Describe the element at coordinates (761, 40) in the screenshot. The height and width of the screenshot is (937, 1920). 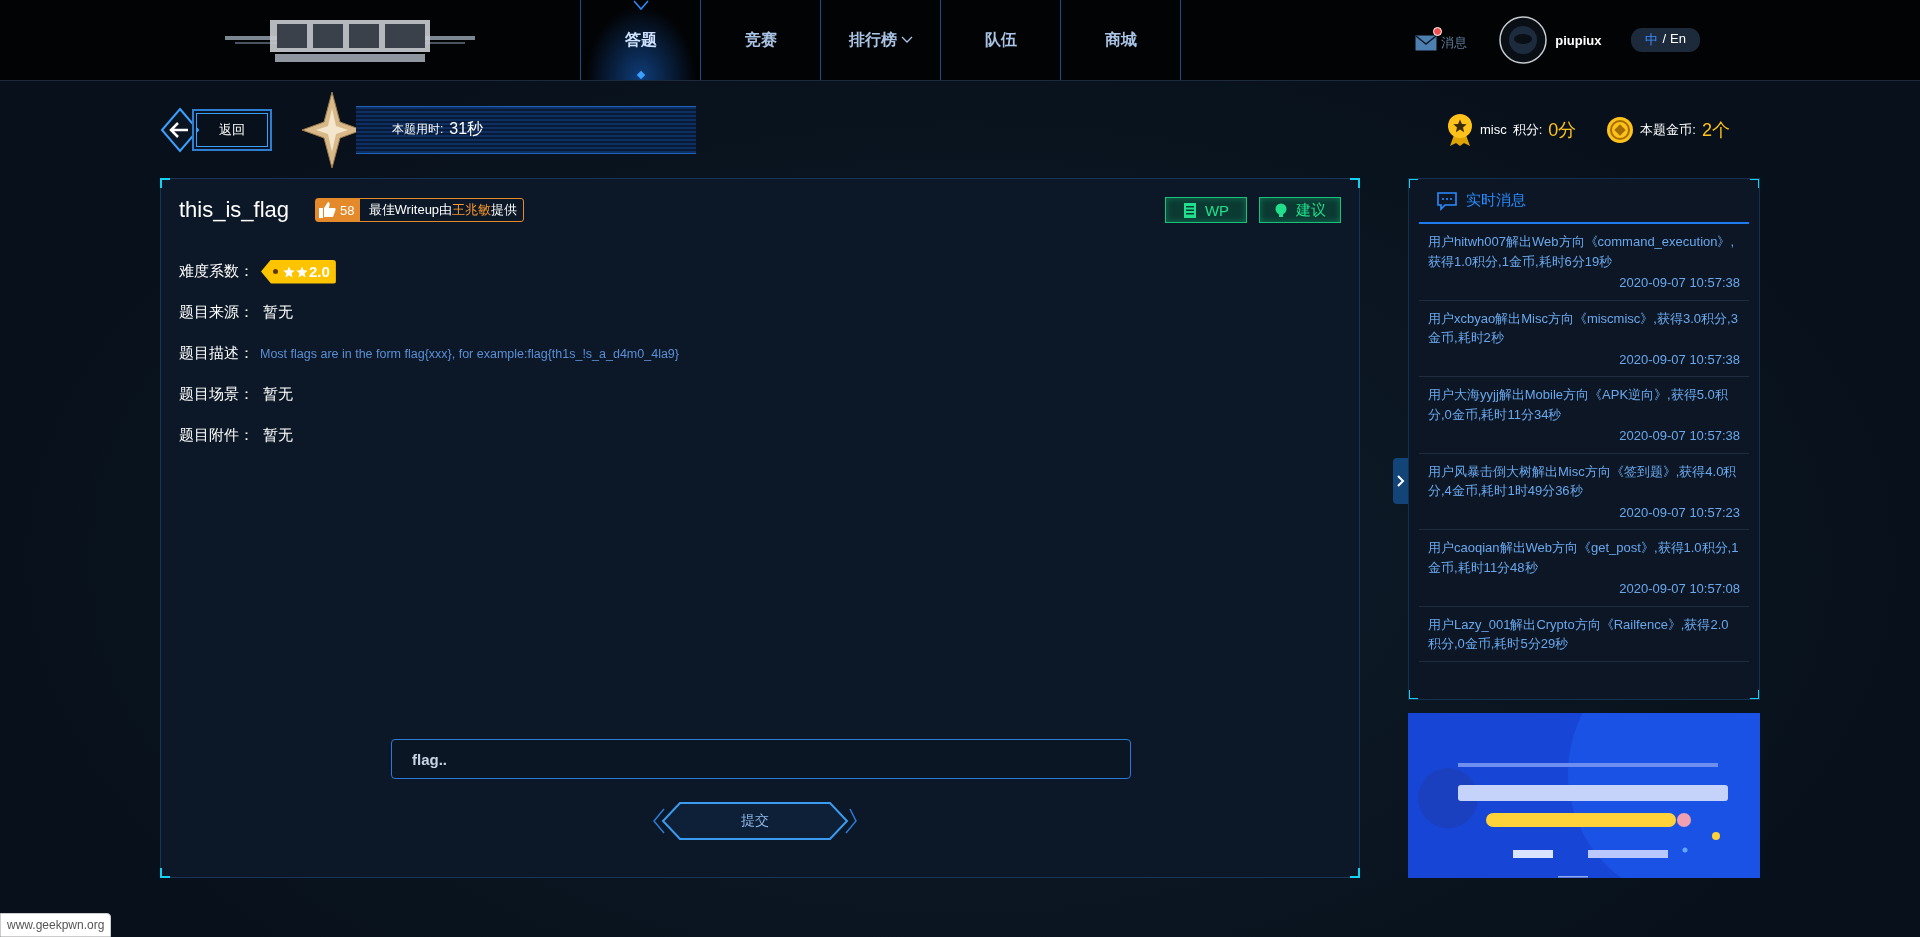
I see `nav-tab: 竞赛` at that location.